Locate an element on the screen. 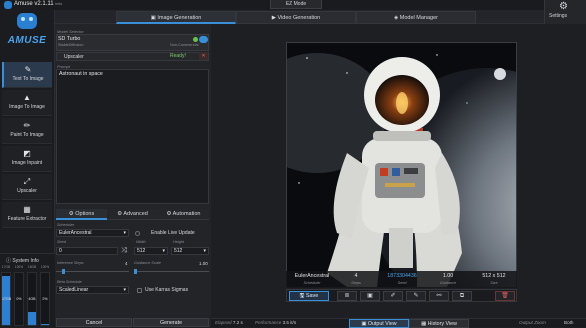 This screenshot has width=586, height=328. gear-icon: ⚙ is located at coordinates (563, 6).